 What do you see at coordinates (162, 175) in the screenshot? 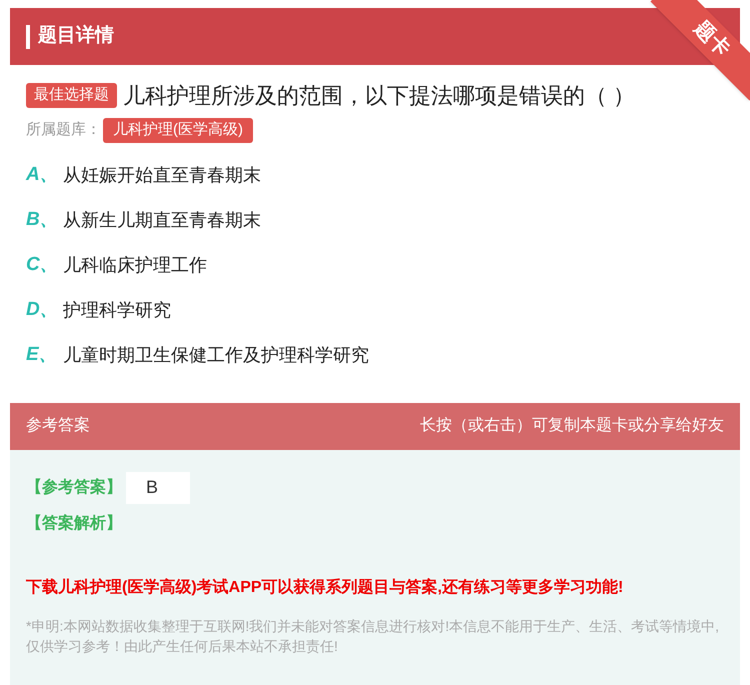
I see `option-text: 从妊娠开始直至青春期末` at bounding box center [162, 175].